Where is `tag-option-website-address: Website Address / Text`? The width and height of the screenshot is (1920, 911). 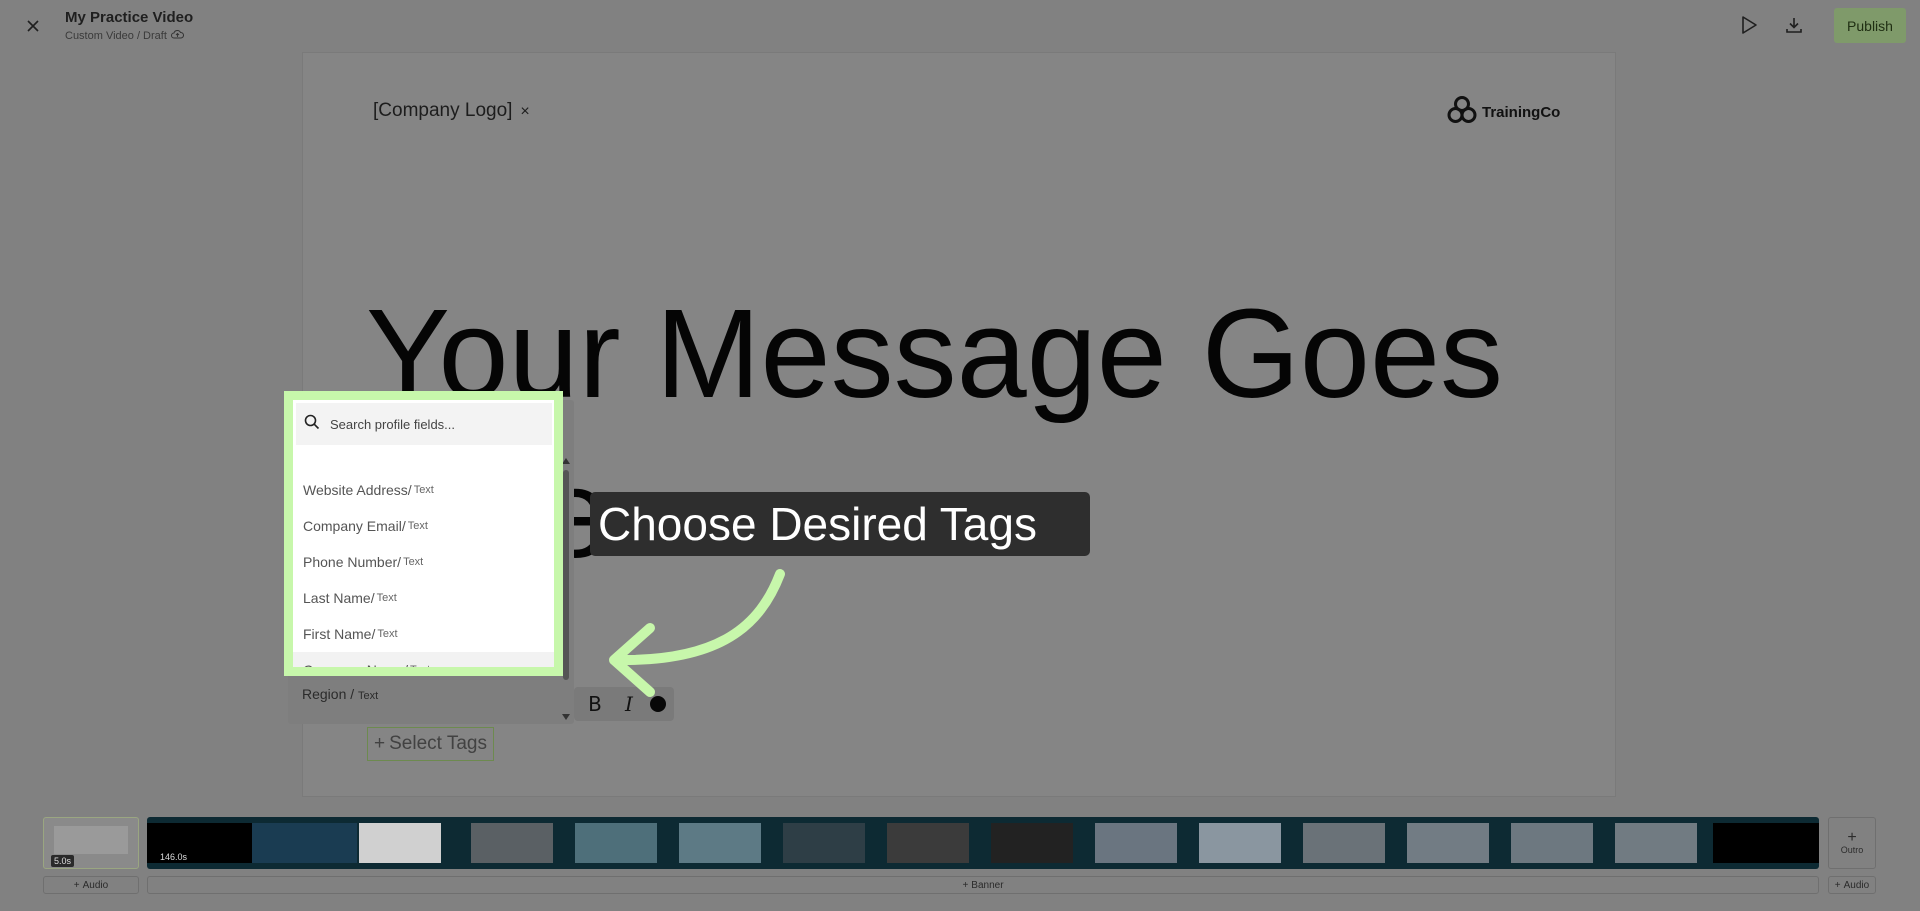 tag-option-website-address: Website Address / Text is located at coordinates (423, 490).